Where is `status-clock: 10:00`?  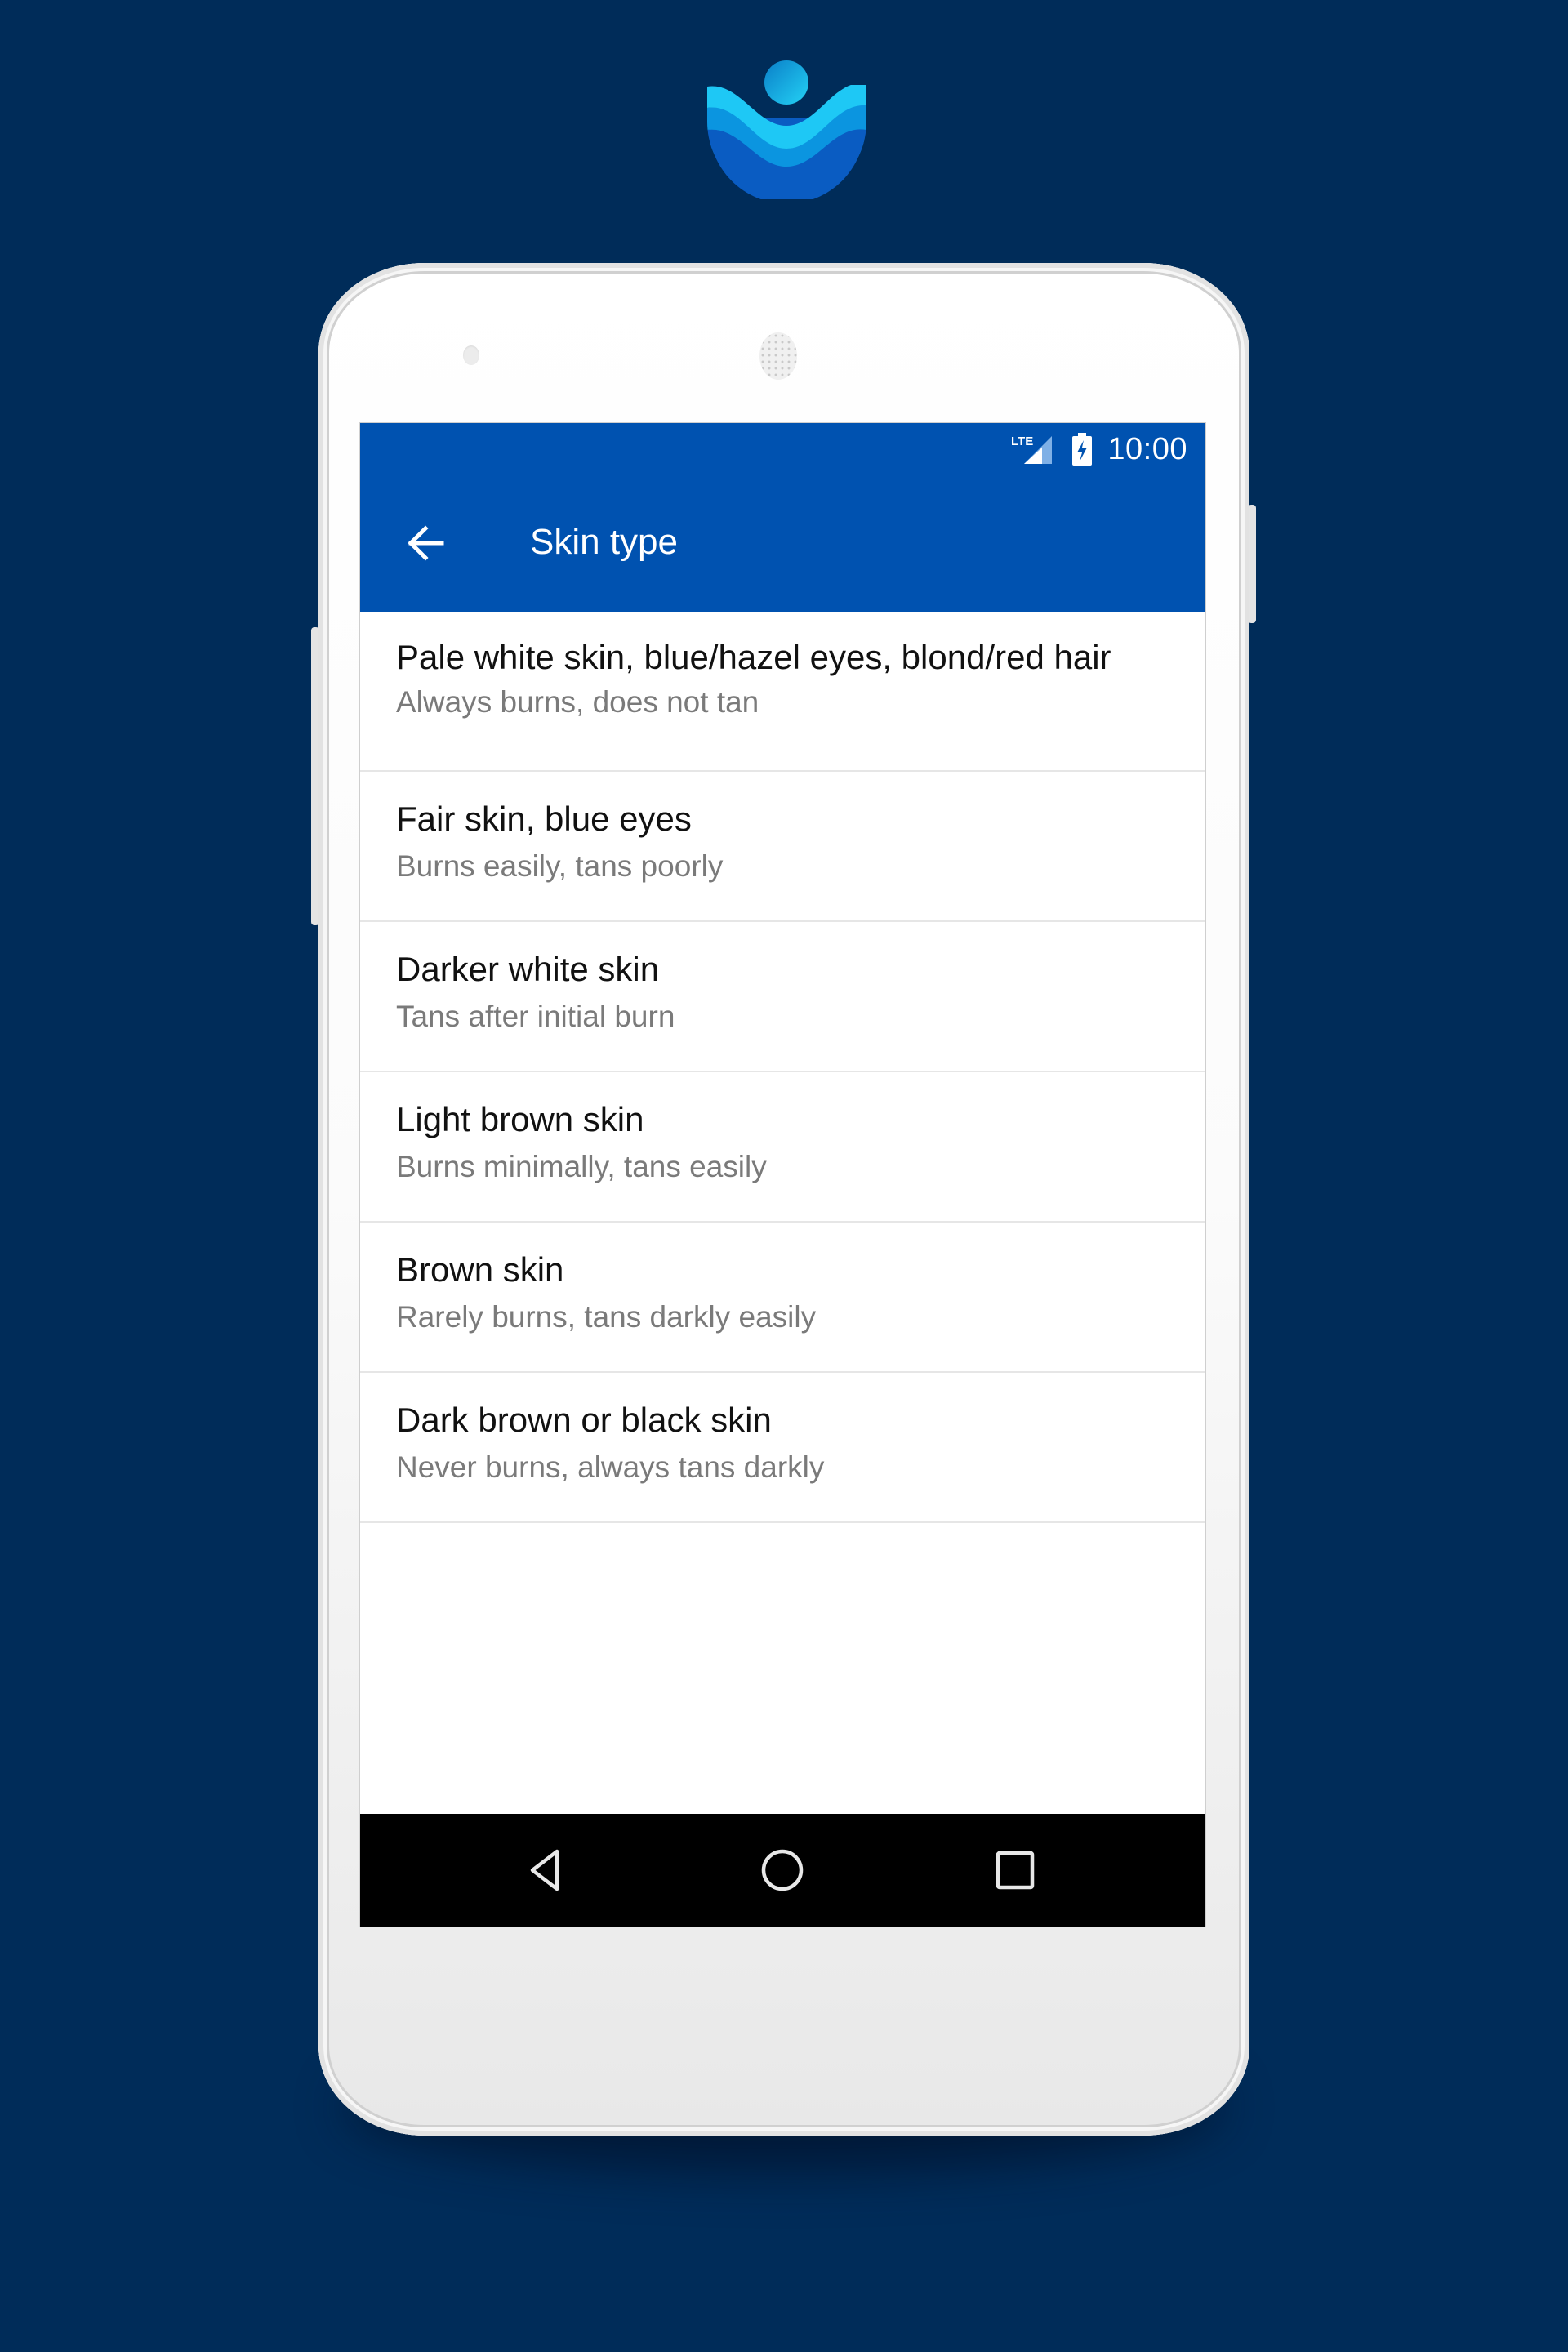 status-clock: 10:00 is located at coordinates (1147, 448).